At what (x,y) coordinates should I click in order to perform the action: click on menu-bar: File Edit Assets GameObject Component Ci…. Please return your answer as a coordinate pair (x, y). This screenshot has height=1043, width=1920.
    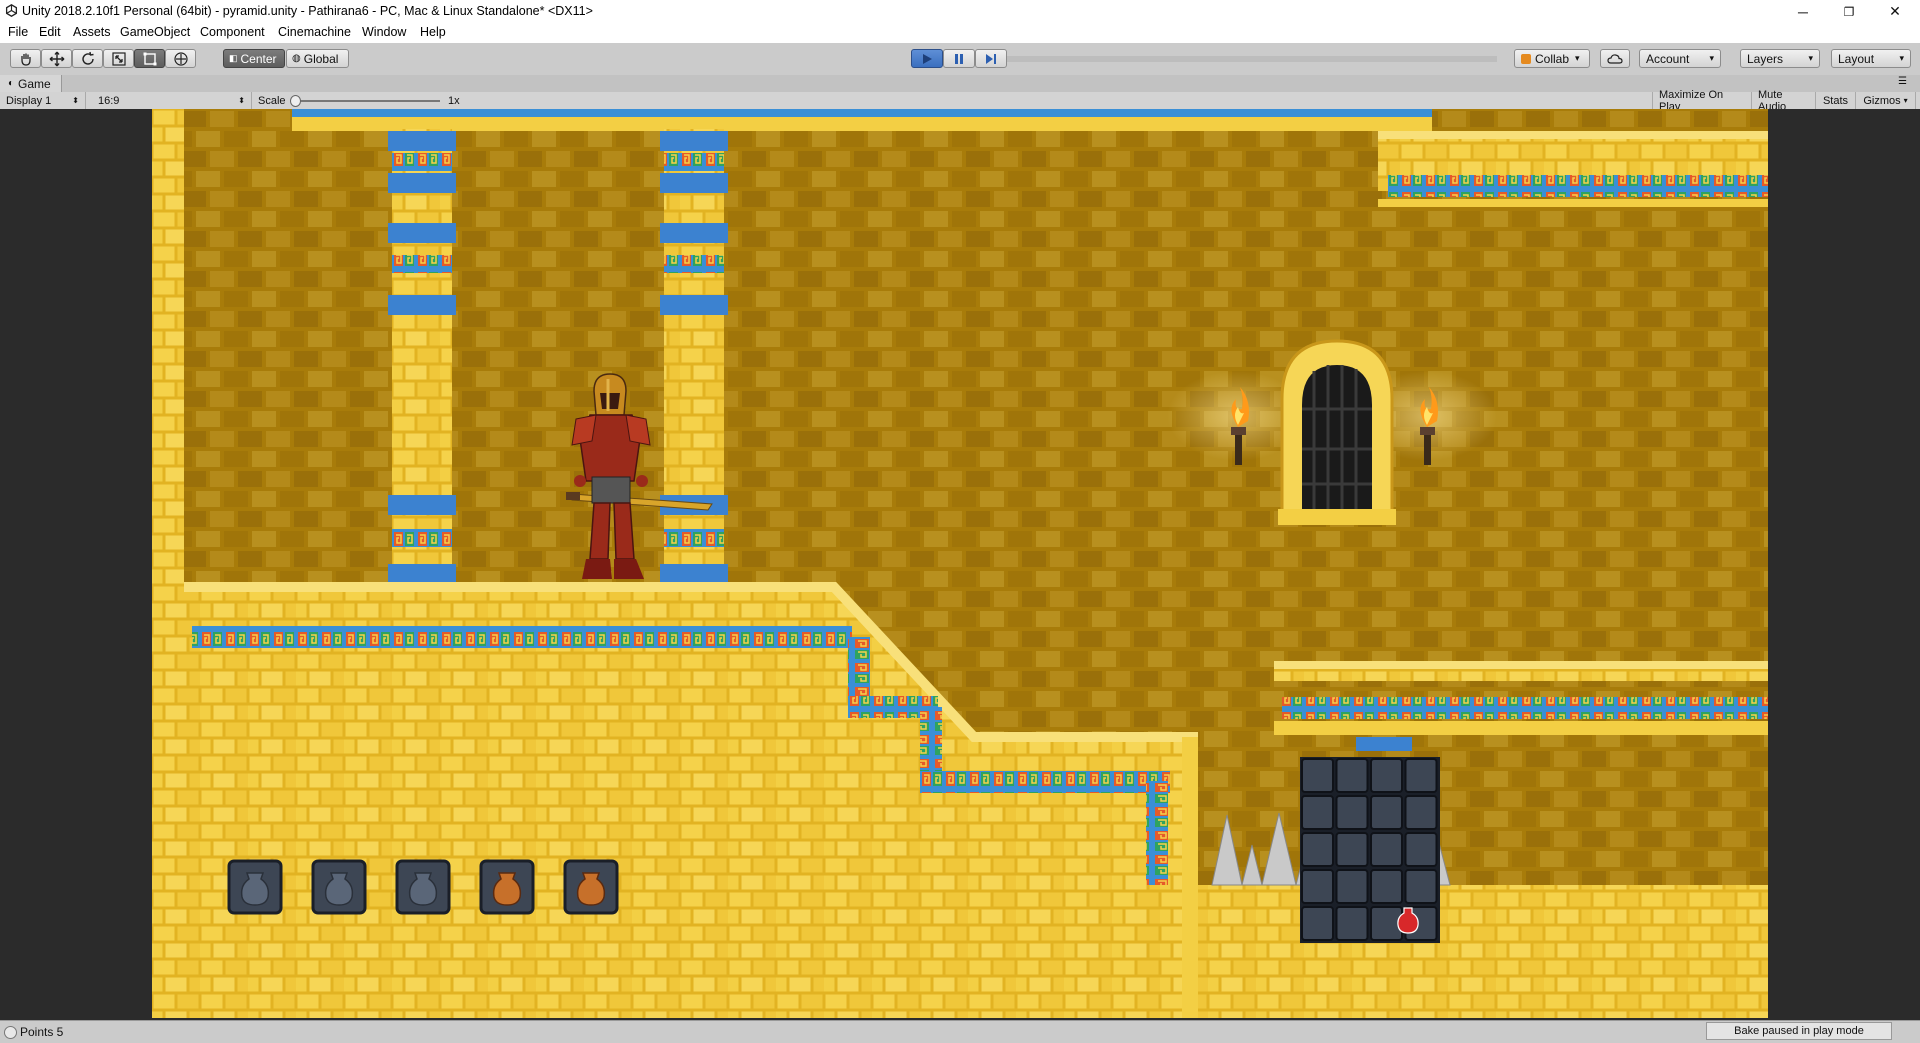
    Looking at the image, I should click on (960, 33).